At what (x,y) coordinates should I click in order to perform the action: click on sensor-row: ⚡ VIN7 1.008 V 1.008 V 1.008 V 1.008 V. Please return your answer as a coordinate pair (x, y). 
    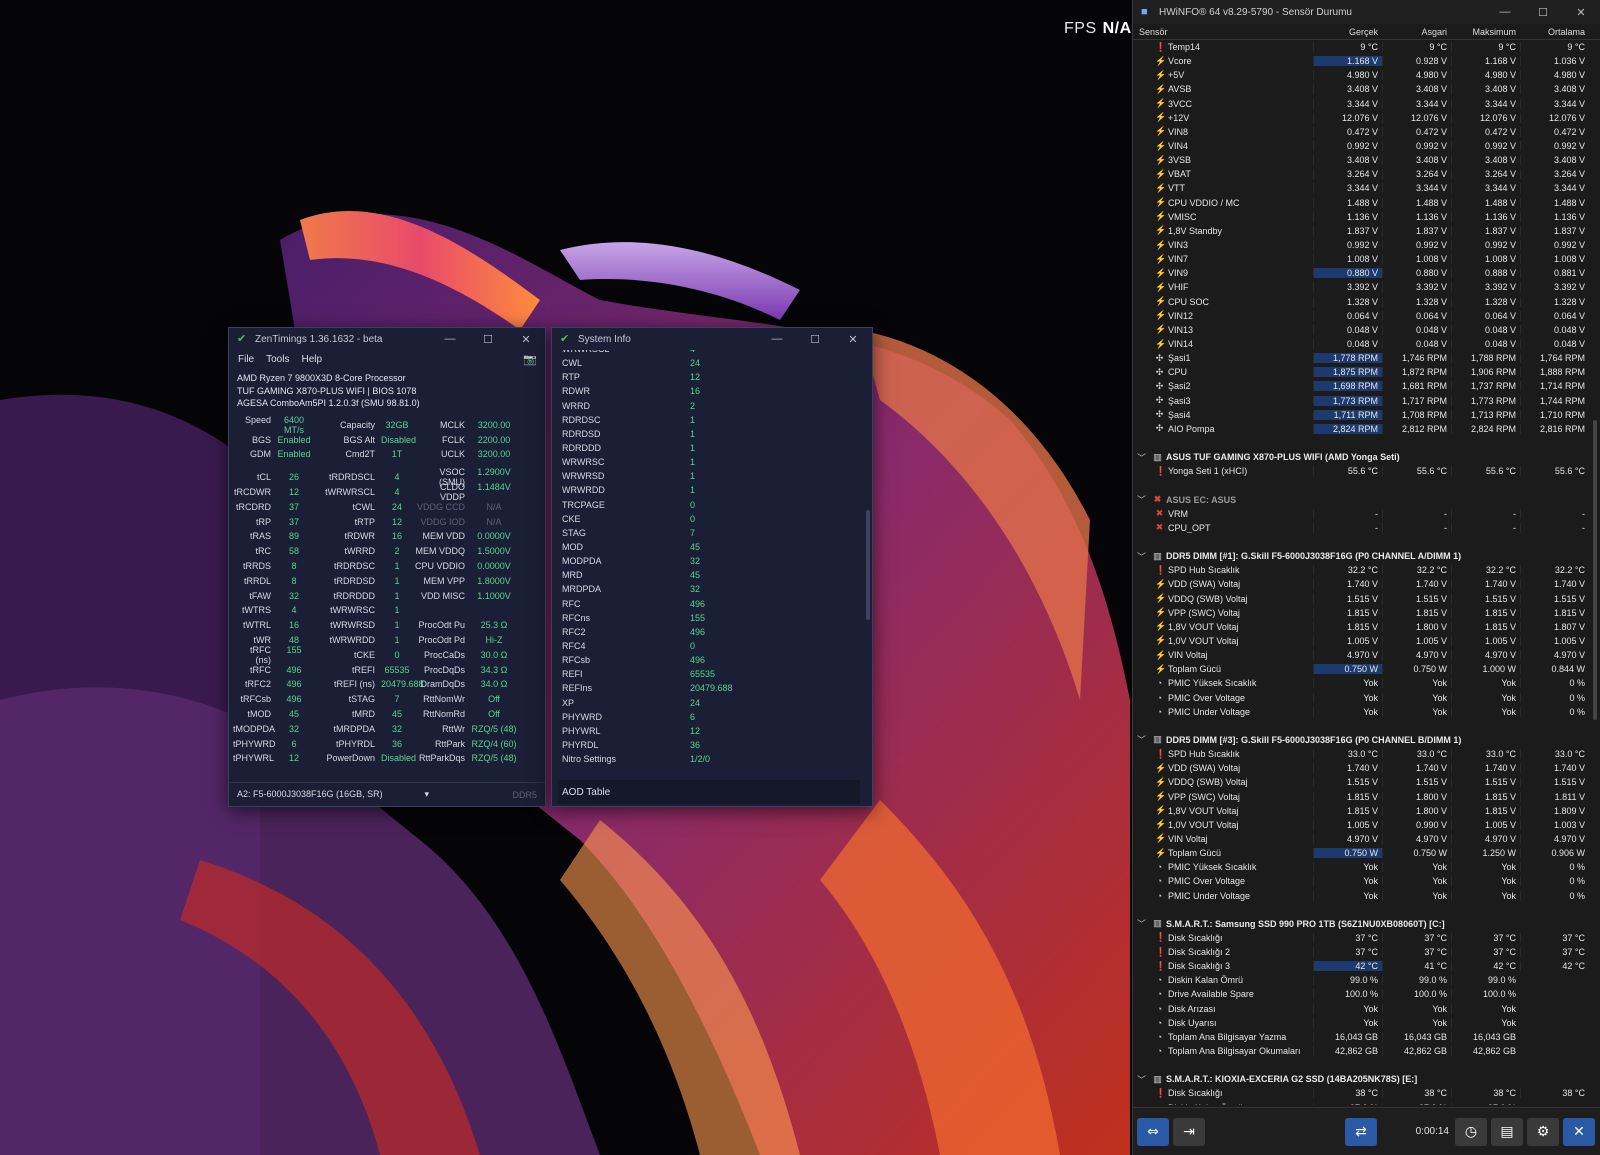
    Looking at the image, I should click on (1362, 259).